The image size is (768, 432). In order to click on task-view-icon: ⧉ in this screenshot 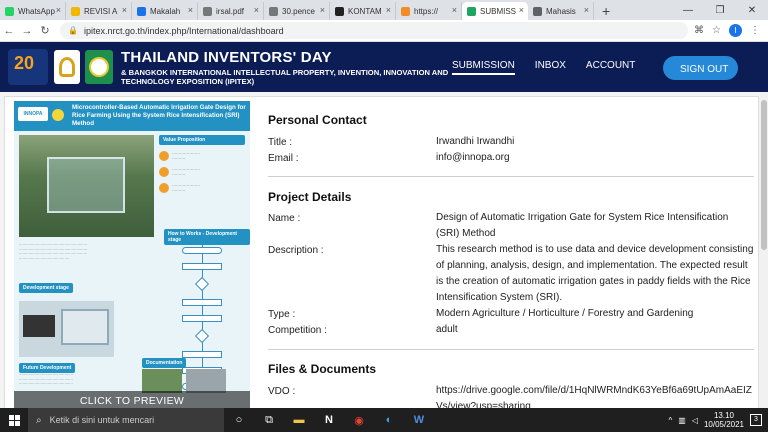, I will do `click(269, 420)`.